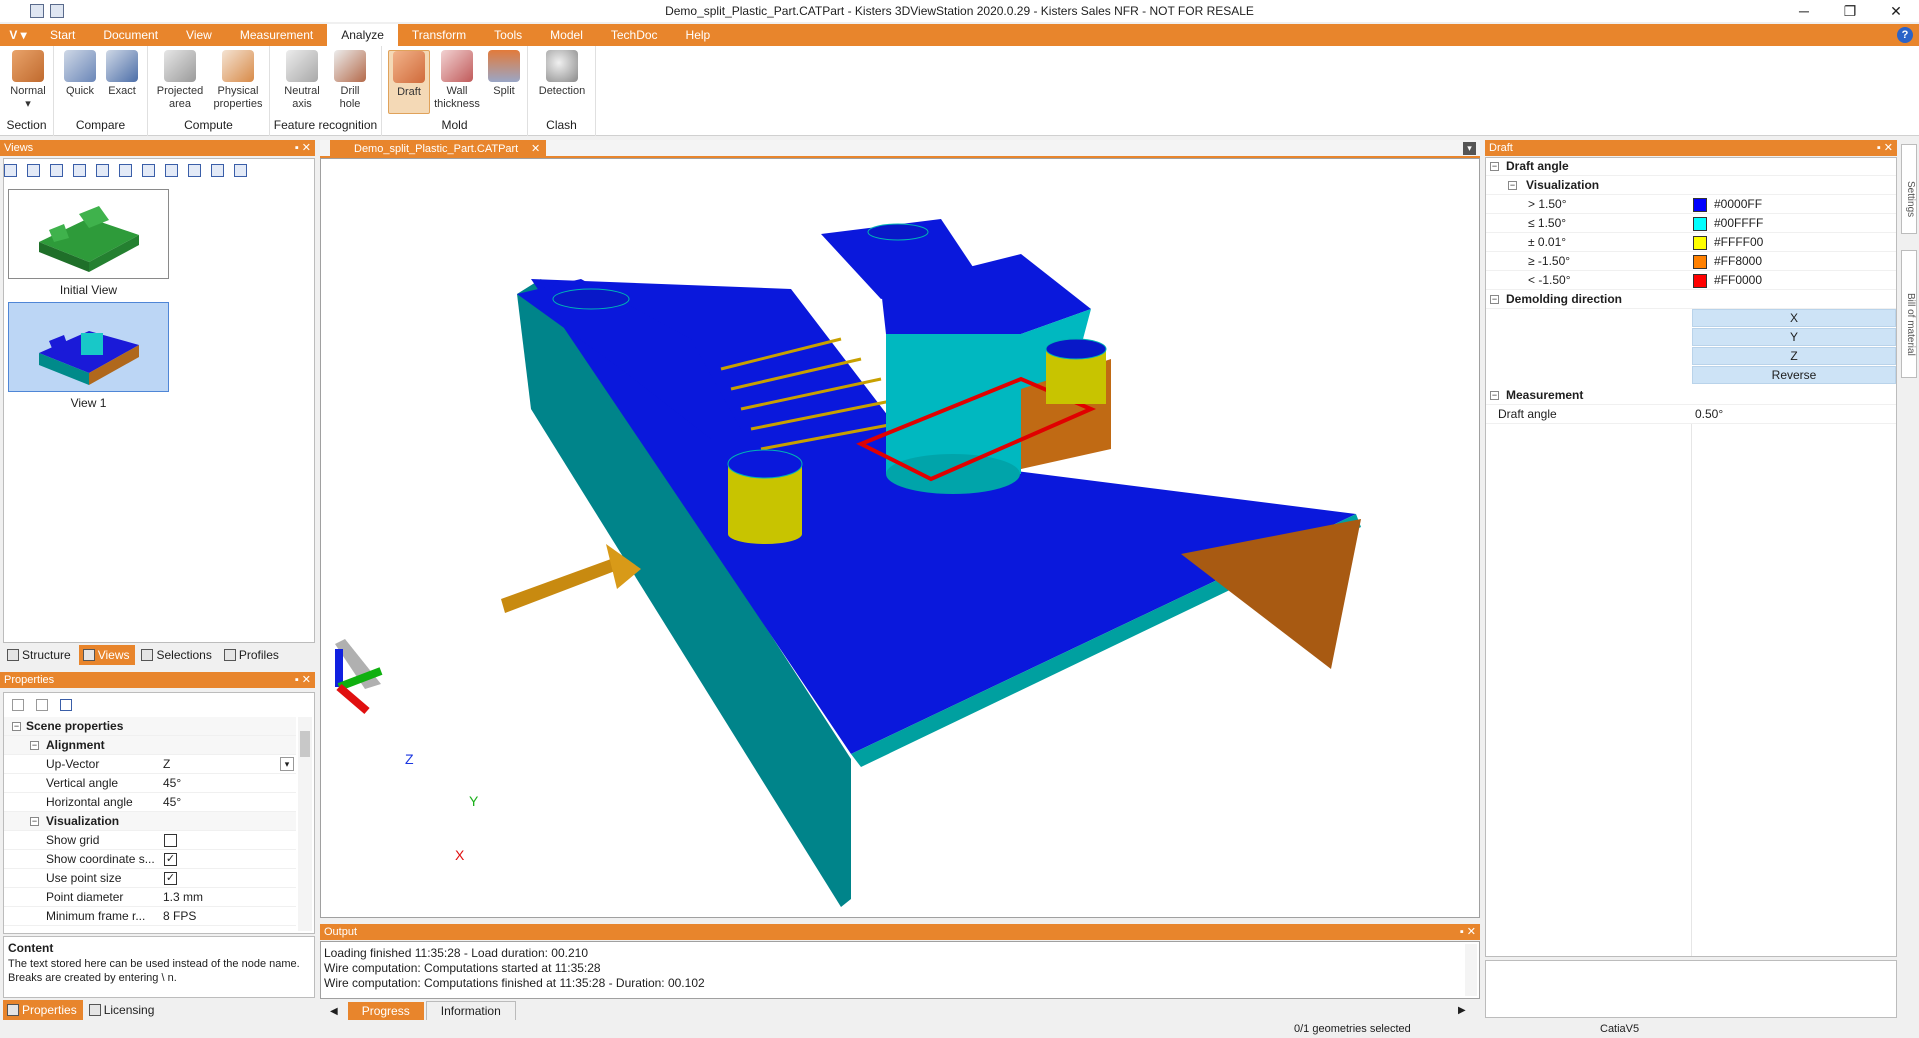 Image resolution: width=1919 pixels, height=1038 pixels. What do you see at coordinates (150, 783) in the screenshot?
I see `vertical-angle-row: Vertical angle 45°` at bounding box center [150, 783].